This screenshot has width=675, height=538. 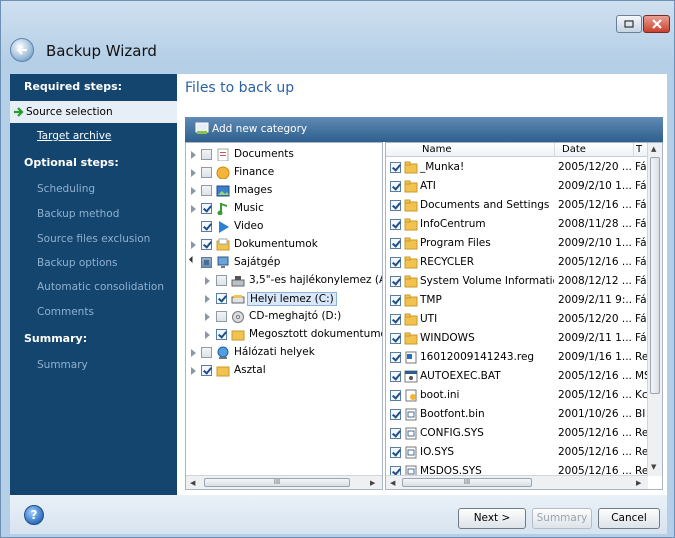 What do you see at coordinates (517, 262) in the screenshot?
I see `file-row: RECYCLER 2005/12/16 ... Fá` at bounding box center [517, 262].